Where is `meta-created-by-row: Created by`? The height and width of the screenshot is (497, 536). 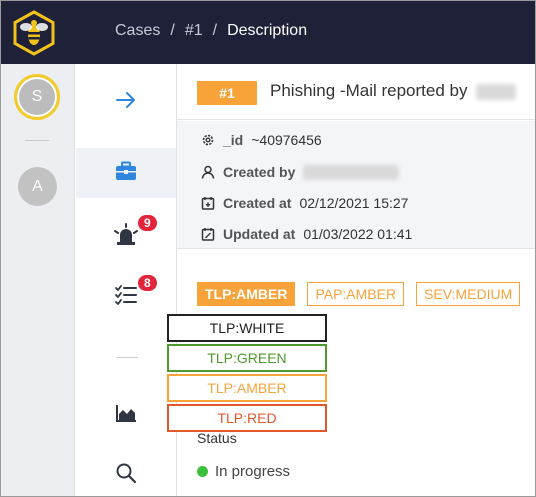
meta-created-by-row: Created by is located at coordinates (300, 172).